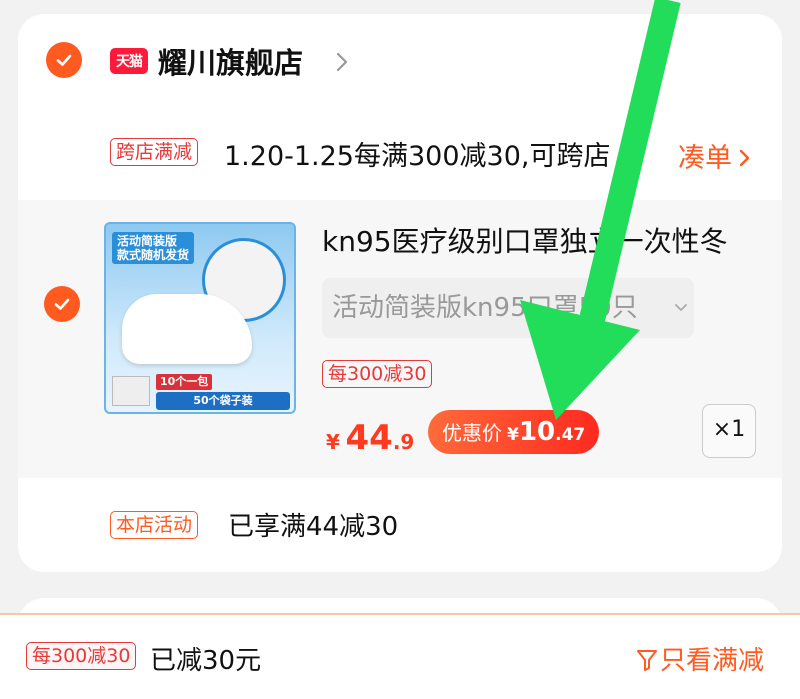  Describe the element at coordinates (513, 435) in the screenshot. I see `discount-symbol: ¥` at that location.